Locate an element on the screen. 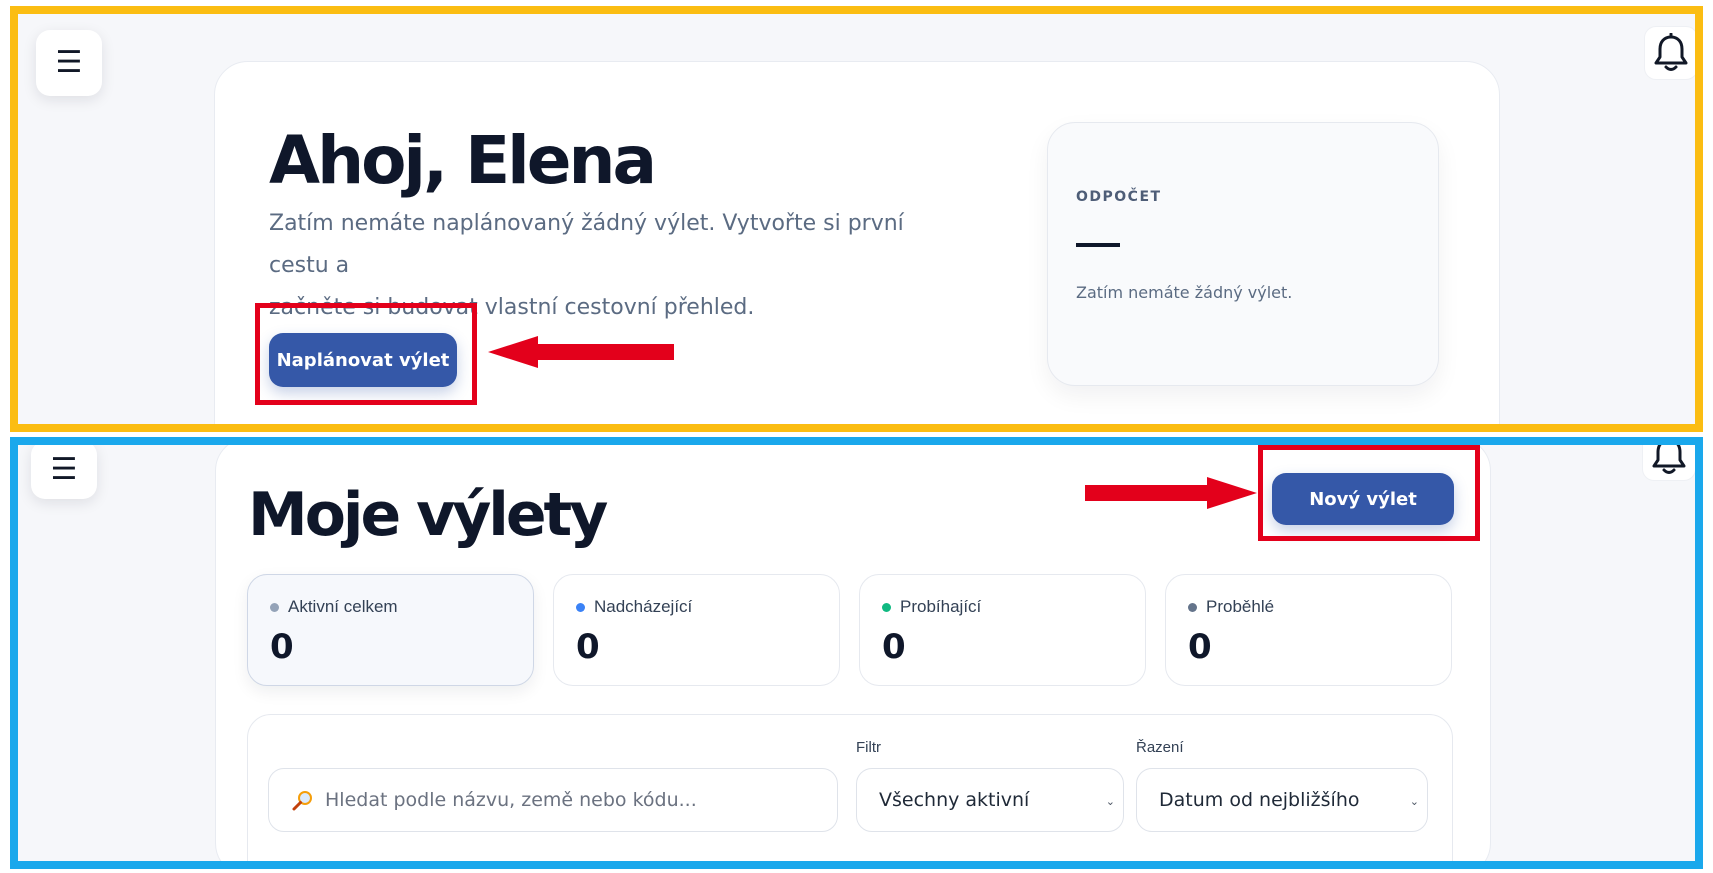 The width and height of the screenshot is (1713, 873). filter-select: Všechny aktivní ⌄ is located at coordinates (990, 800).